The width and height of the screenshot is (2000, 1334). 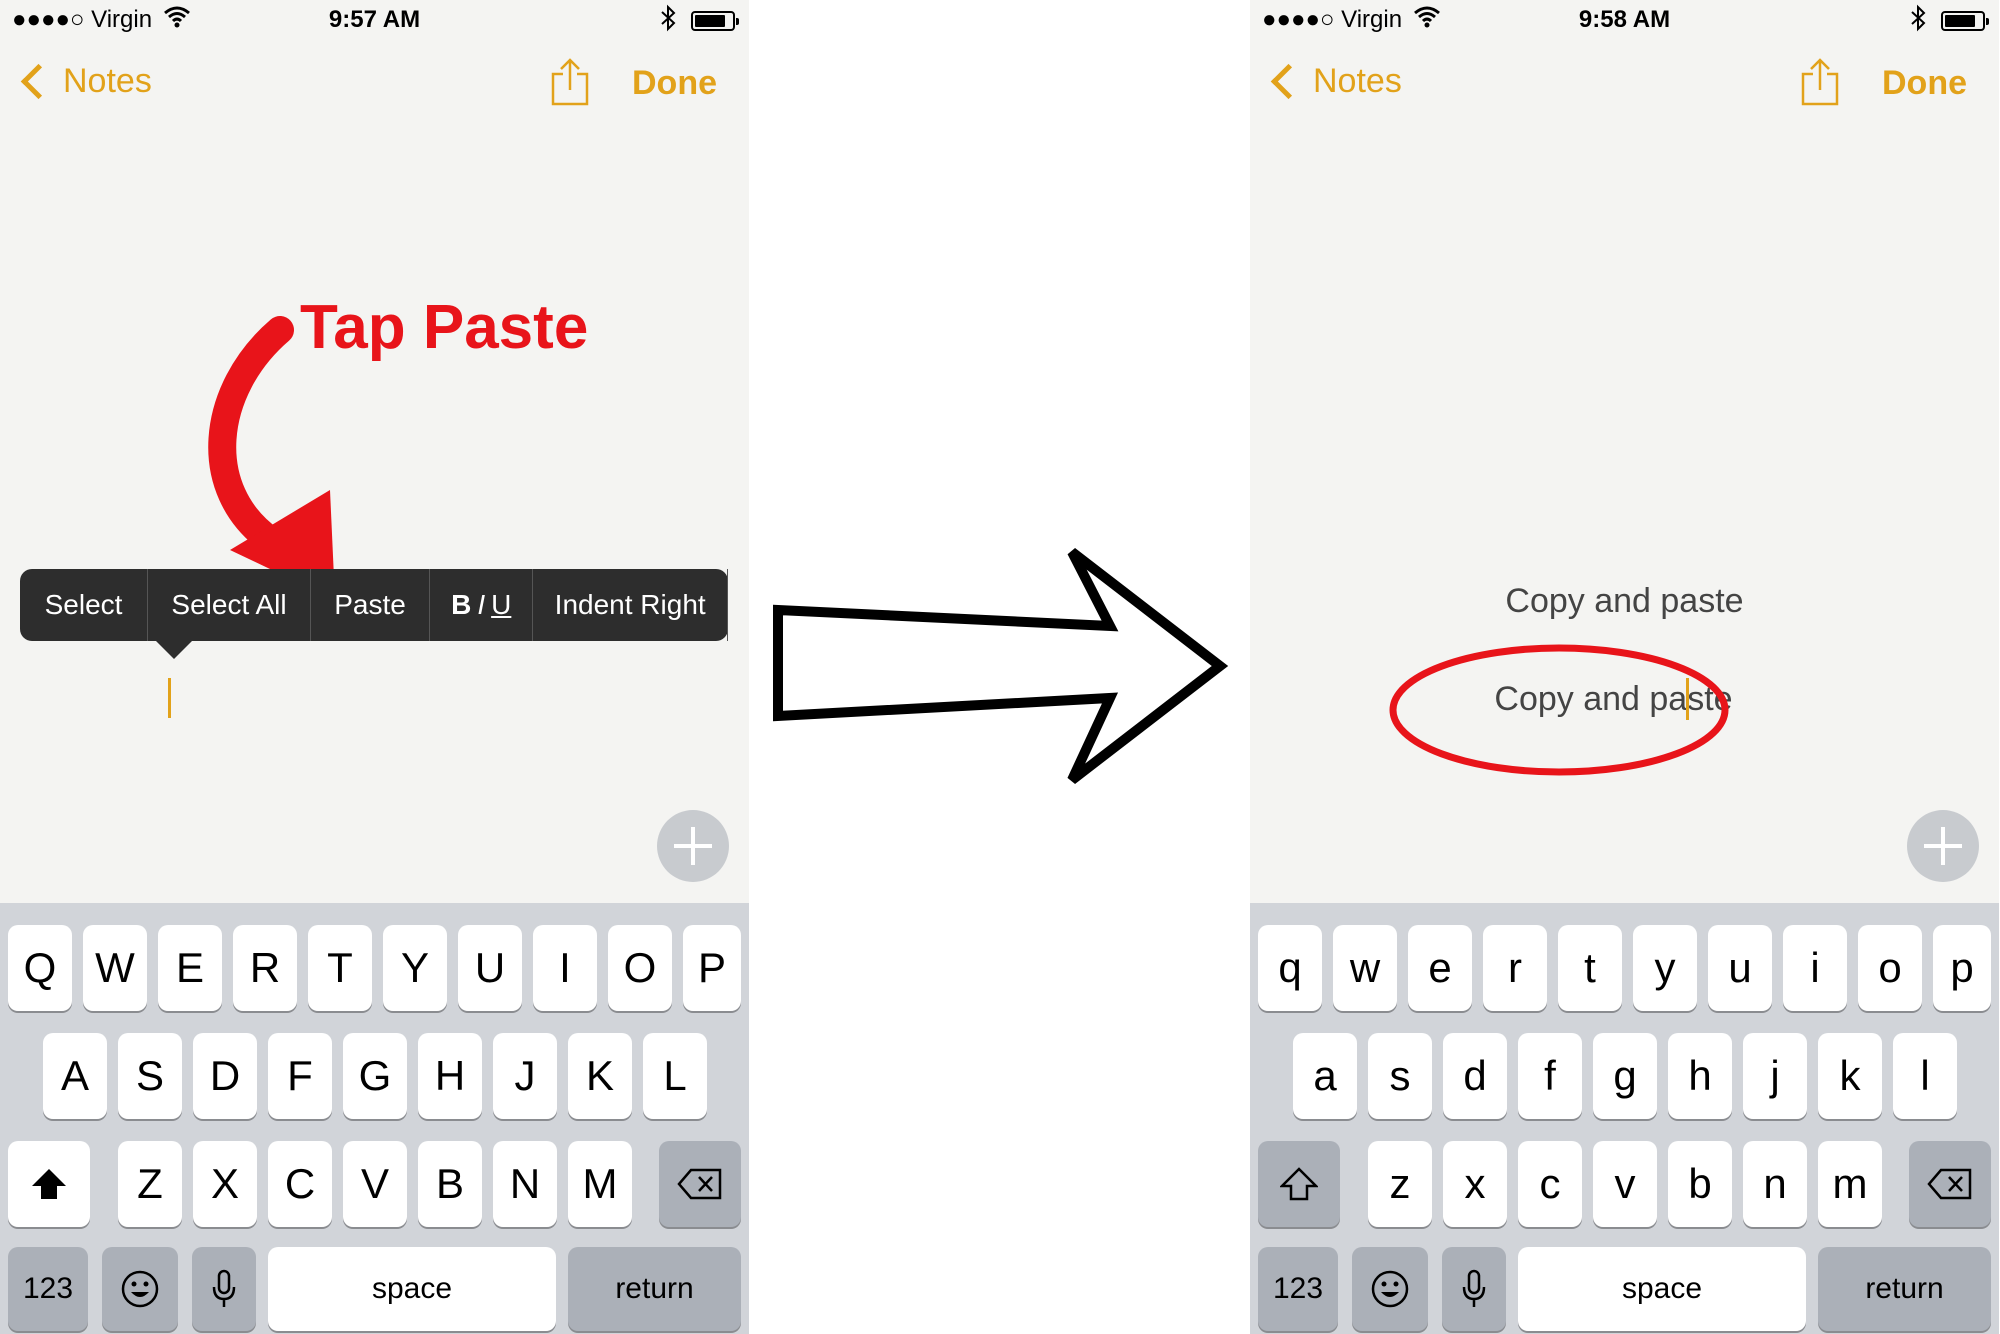 I want to click on key: u, so click(x=1740, y=968).